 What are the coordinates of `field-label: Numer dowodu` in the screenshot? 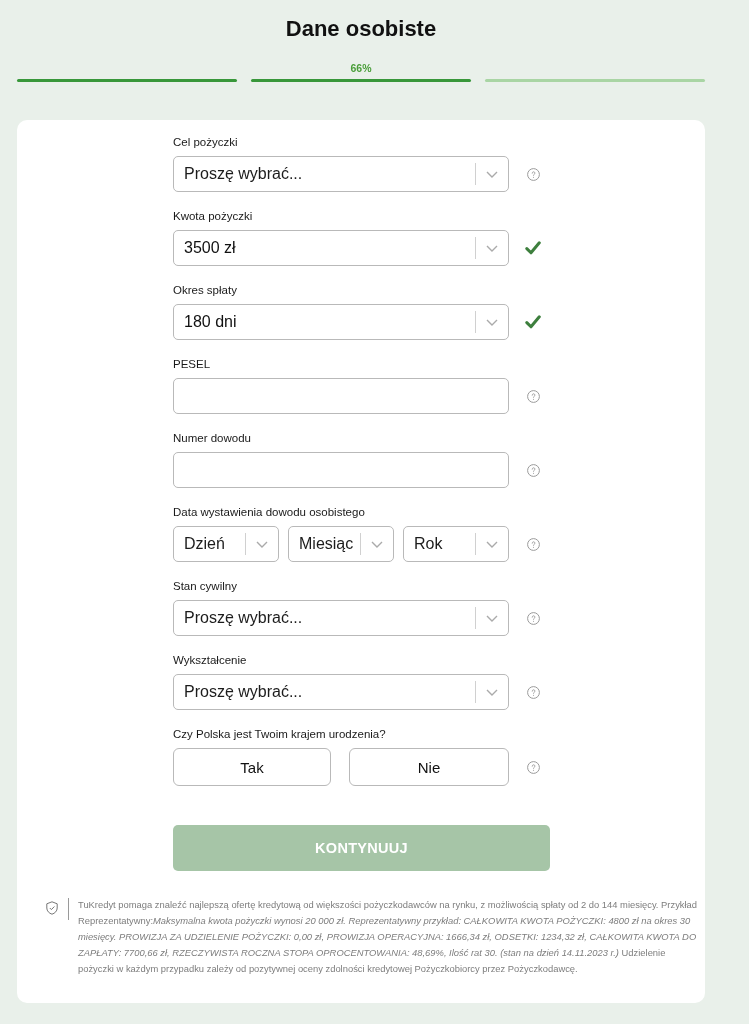 It's located at (212, 438).